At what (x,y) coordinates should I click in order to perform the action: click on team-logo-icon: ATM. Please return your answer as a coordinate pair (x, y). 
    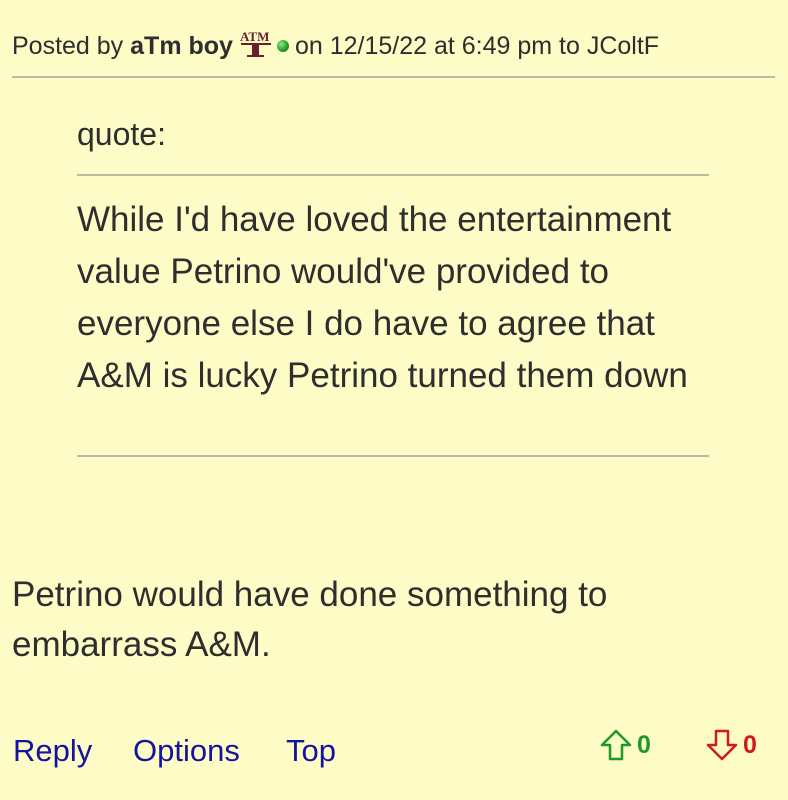
    Looking at the image, I should click on (256, 43).